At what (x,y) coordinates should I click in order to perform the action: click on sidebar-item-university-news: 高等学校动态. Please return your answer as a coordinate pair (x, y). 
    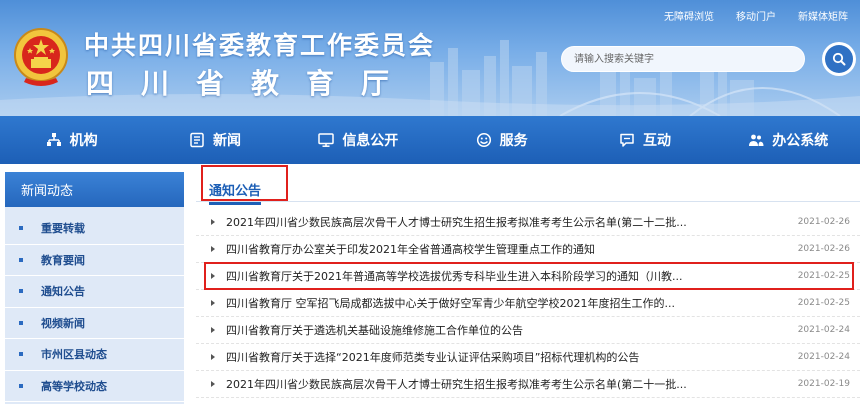
    Looking at the image, I should click on (94, 386).